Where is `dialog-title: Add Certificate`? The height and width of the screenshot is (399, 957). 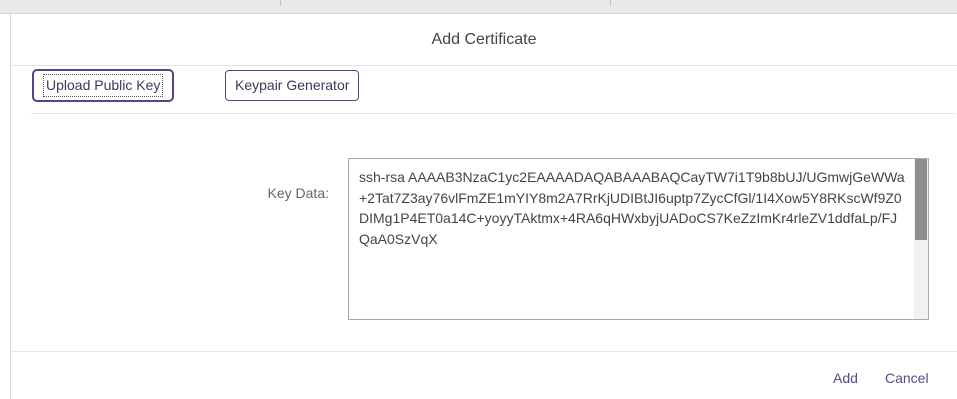 dialog-title: Add Certificate is located at coordinates (484, 39).